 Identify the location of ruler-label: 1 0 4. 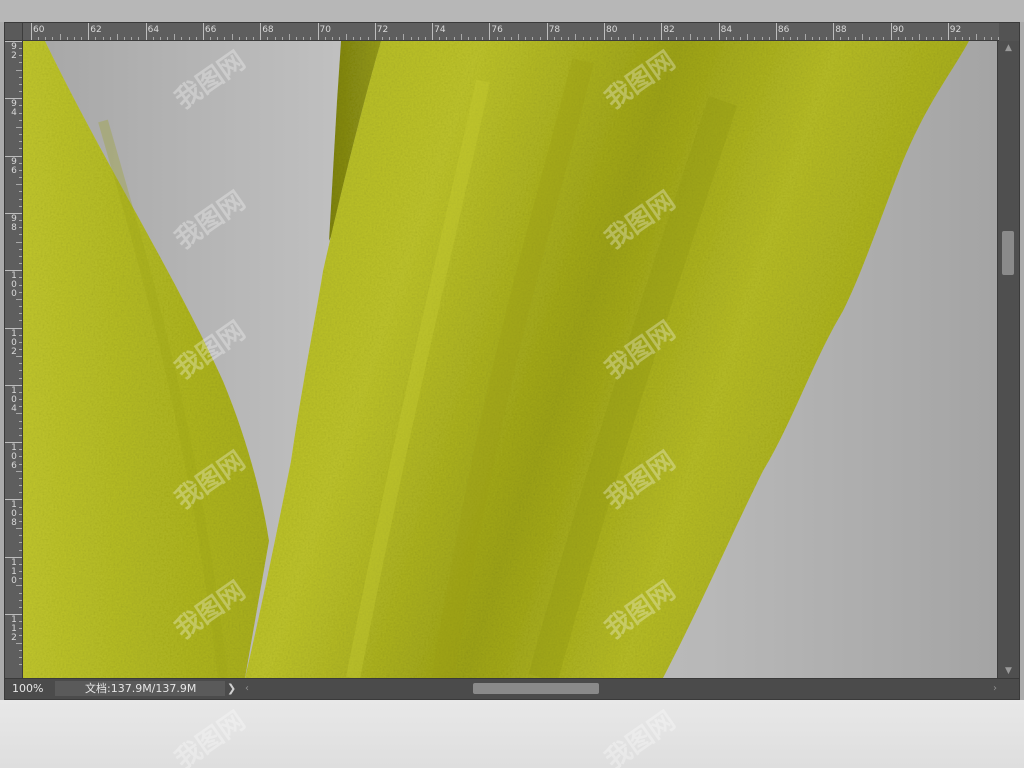
(14, 399).